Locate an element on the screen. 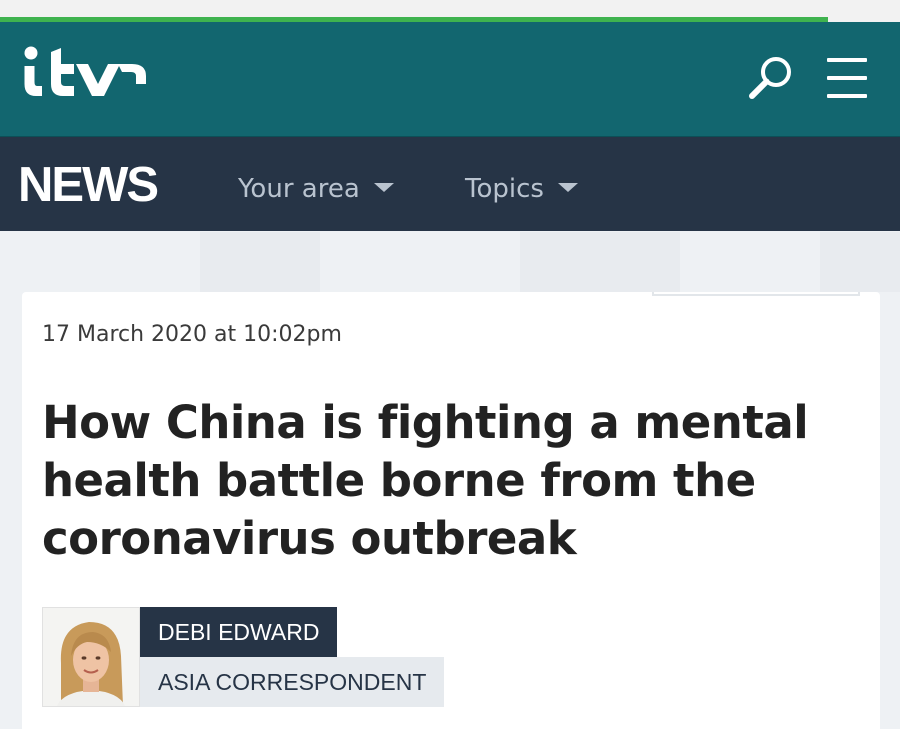 The width and height of the screenshot is (900, 729). nav-topics-dropdown: Topics is located at coordinates (521, 189).